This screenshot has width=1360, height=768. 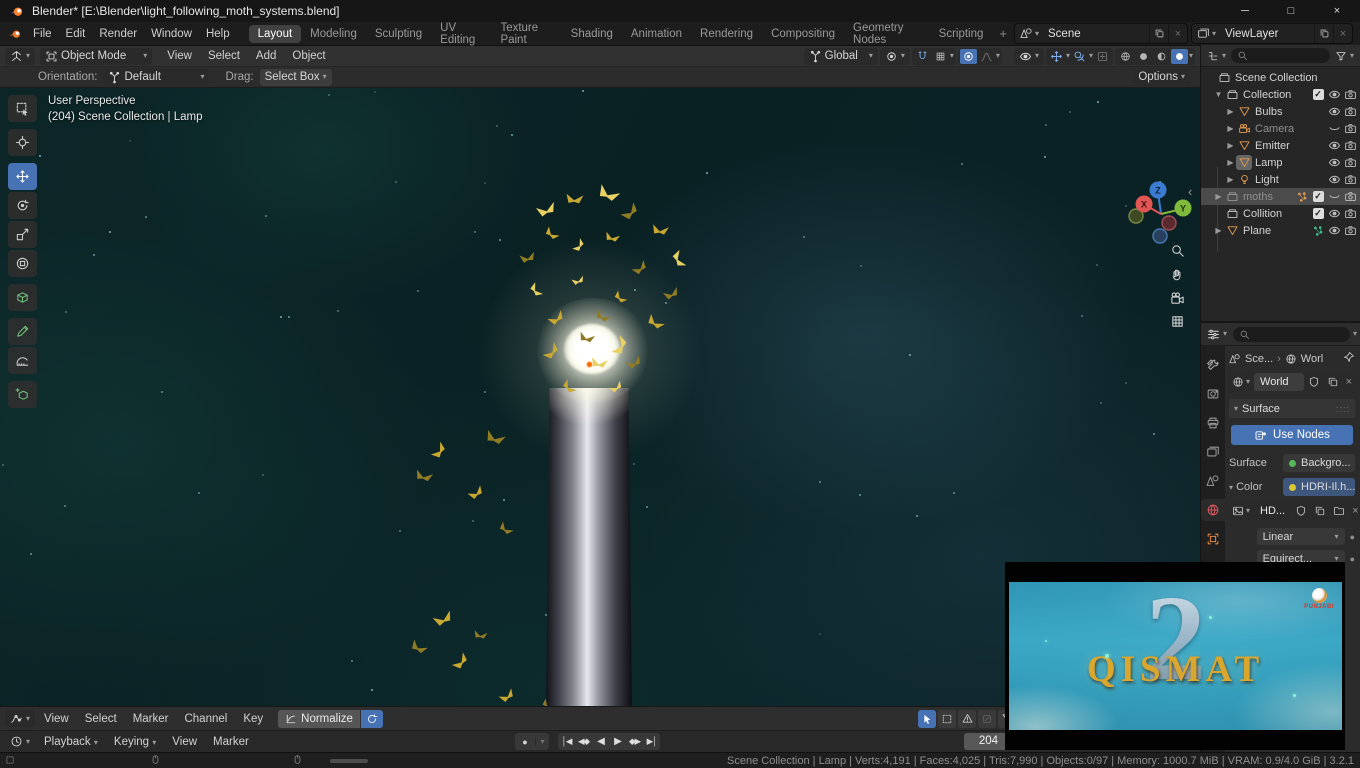 What do you see at coordinates (218, 34) in the screenshot?
I see `menu-help: Help` at bounding box center [218, 34].